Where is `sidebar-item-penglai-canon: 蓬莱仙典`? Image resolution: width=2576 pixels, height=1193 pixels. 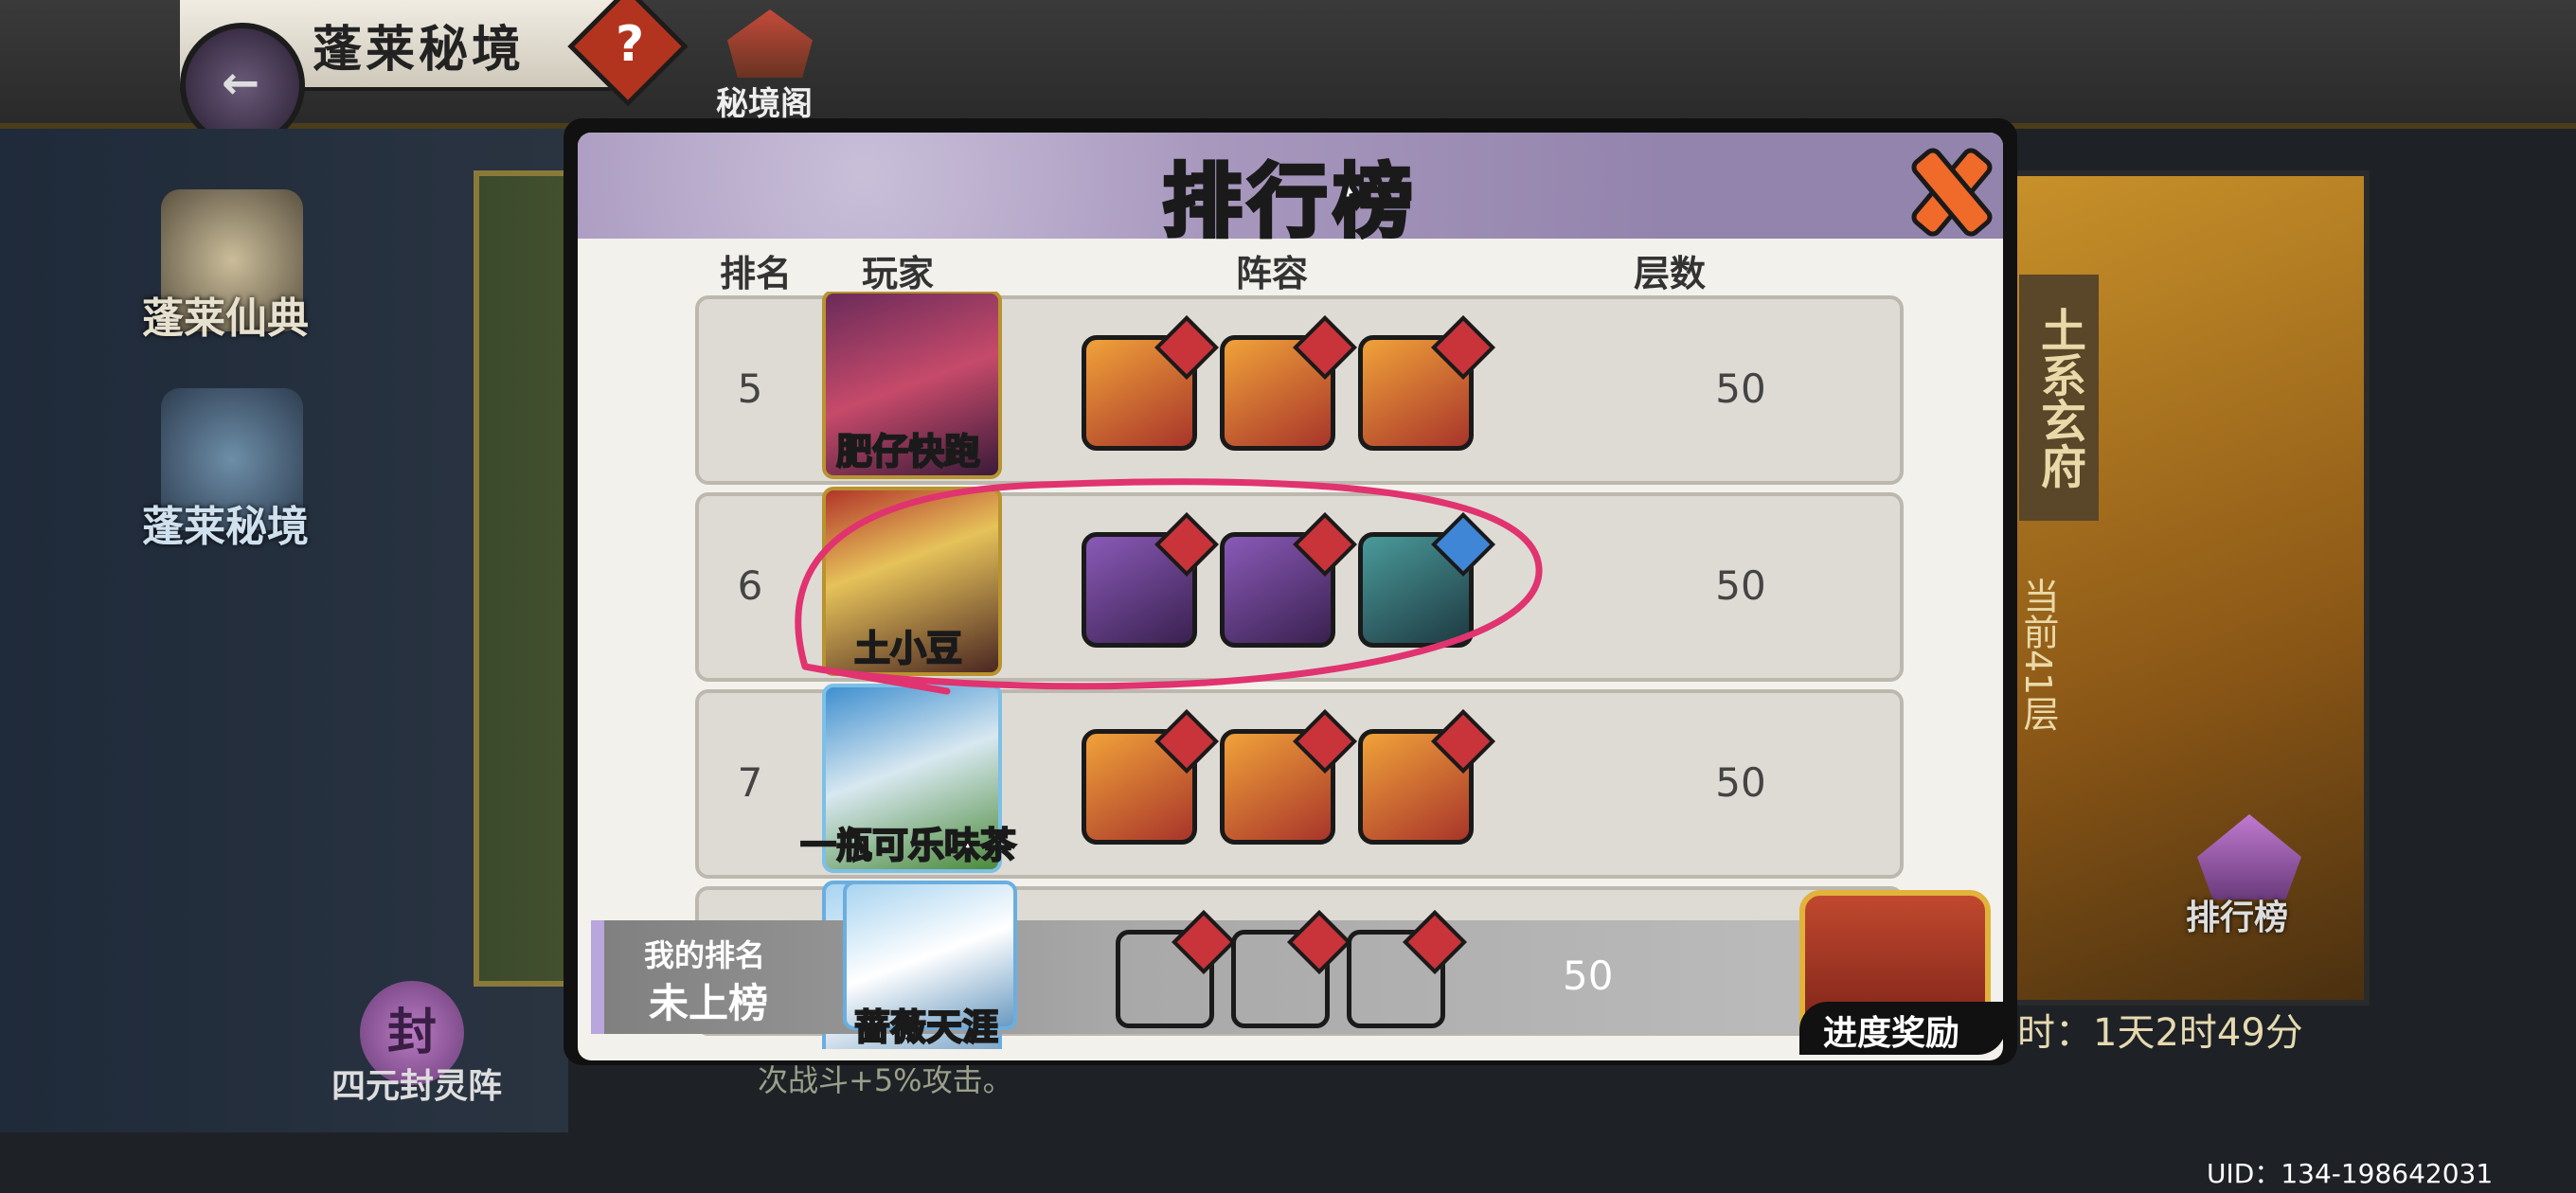 sidebar-item-penglai-canon: 蓬莱仙典 is located at coordinates (225, 314).